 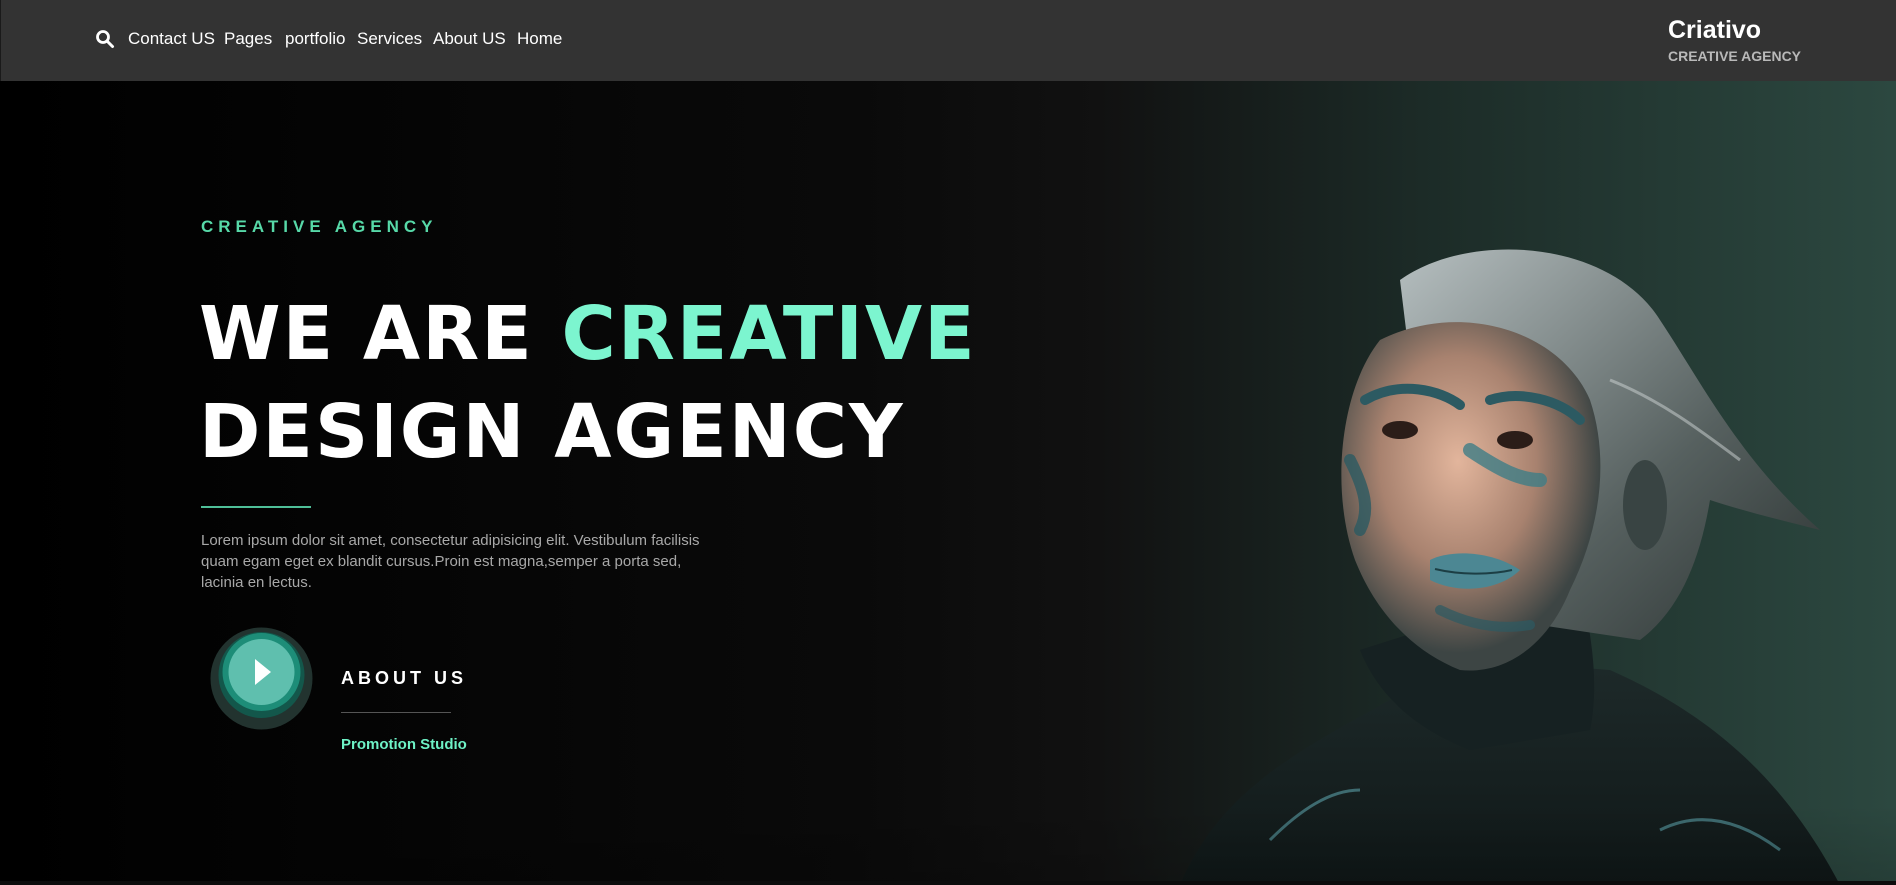 I want to click on play-button, so click(x=261, y=678).